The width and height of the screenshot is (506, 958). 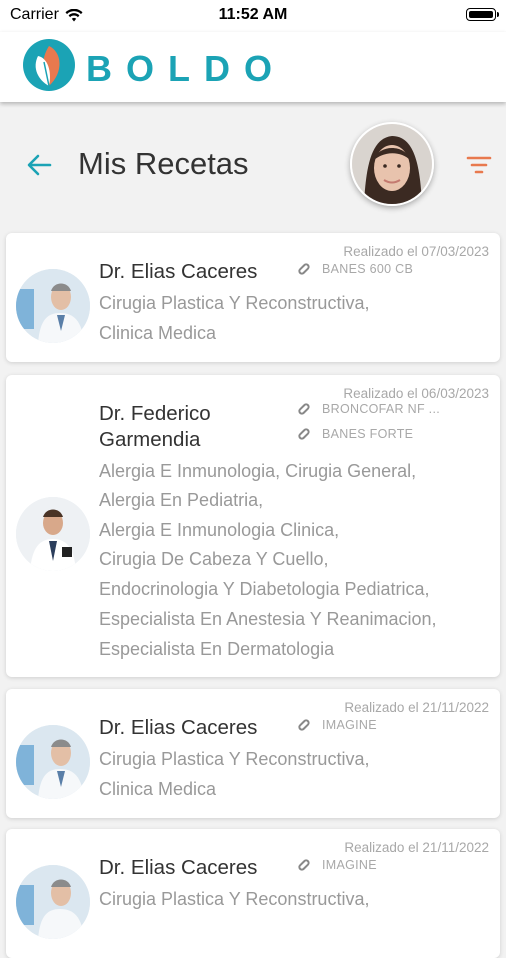 I want to click on page-title: Mis Recetas, so click(x=163, y=163).